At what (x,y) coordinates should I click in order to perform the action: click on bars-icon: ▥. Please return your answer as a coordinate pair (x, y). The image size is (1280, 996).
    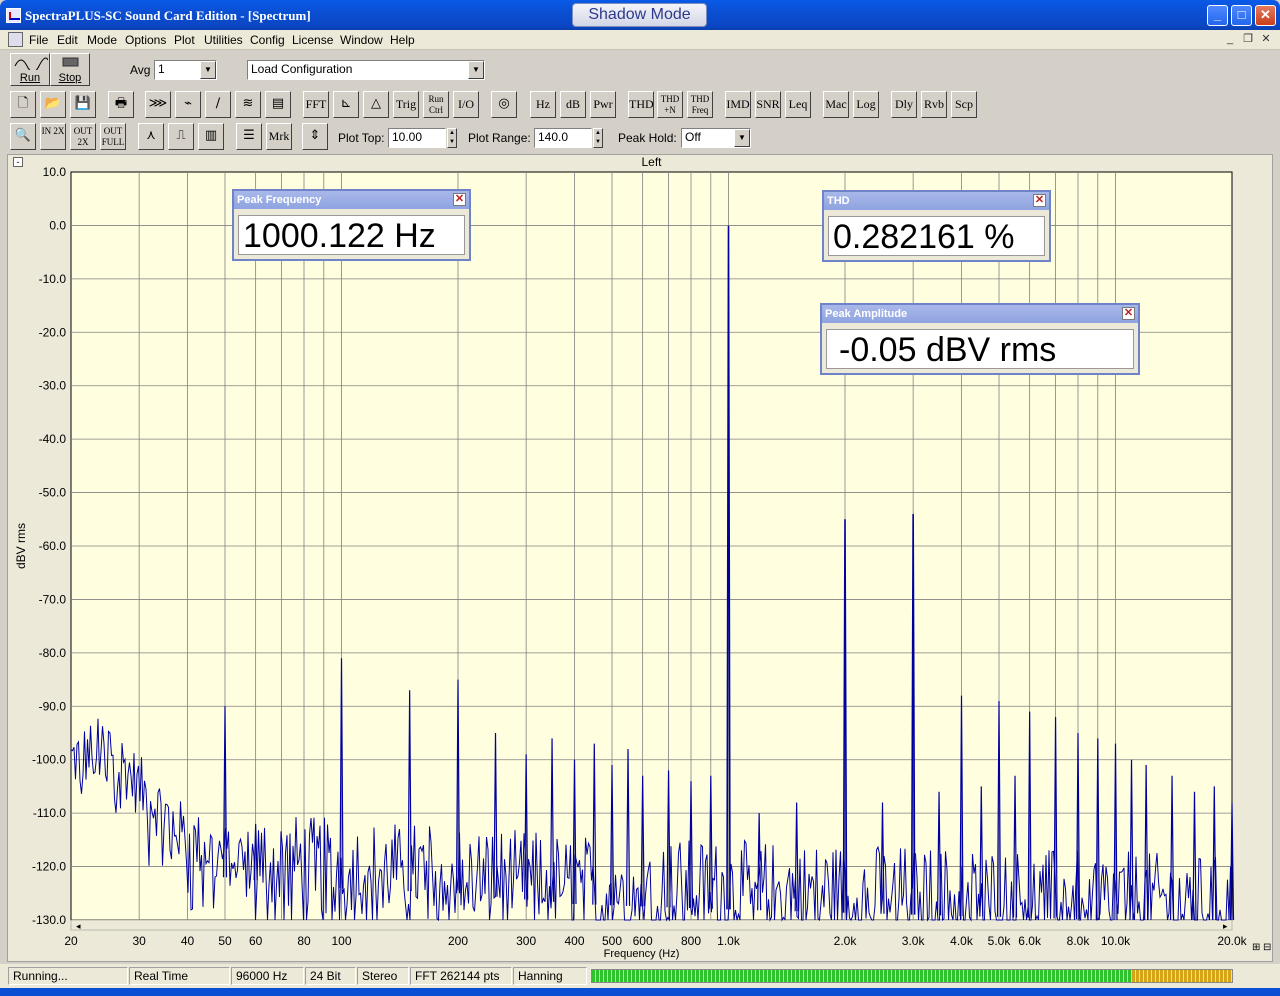
    Looking at the image, I should click on (211, 136).